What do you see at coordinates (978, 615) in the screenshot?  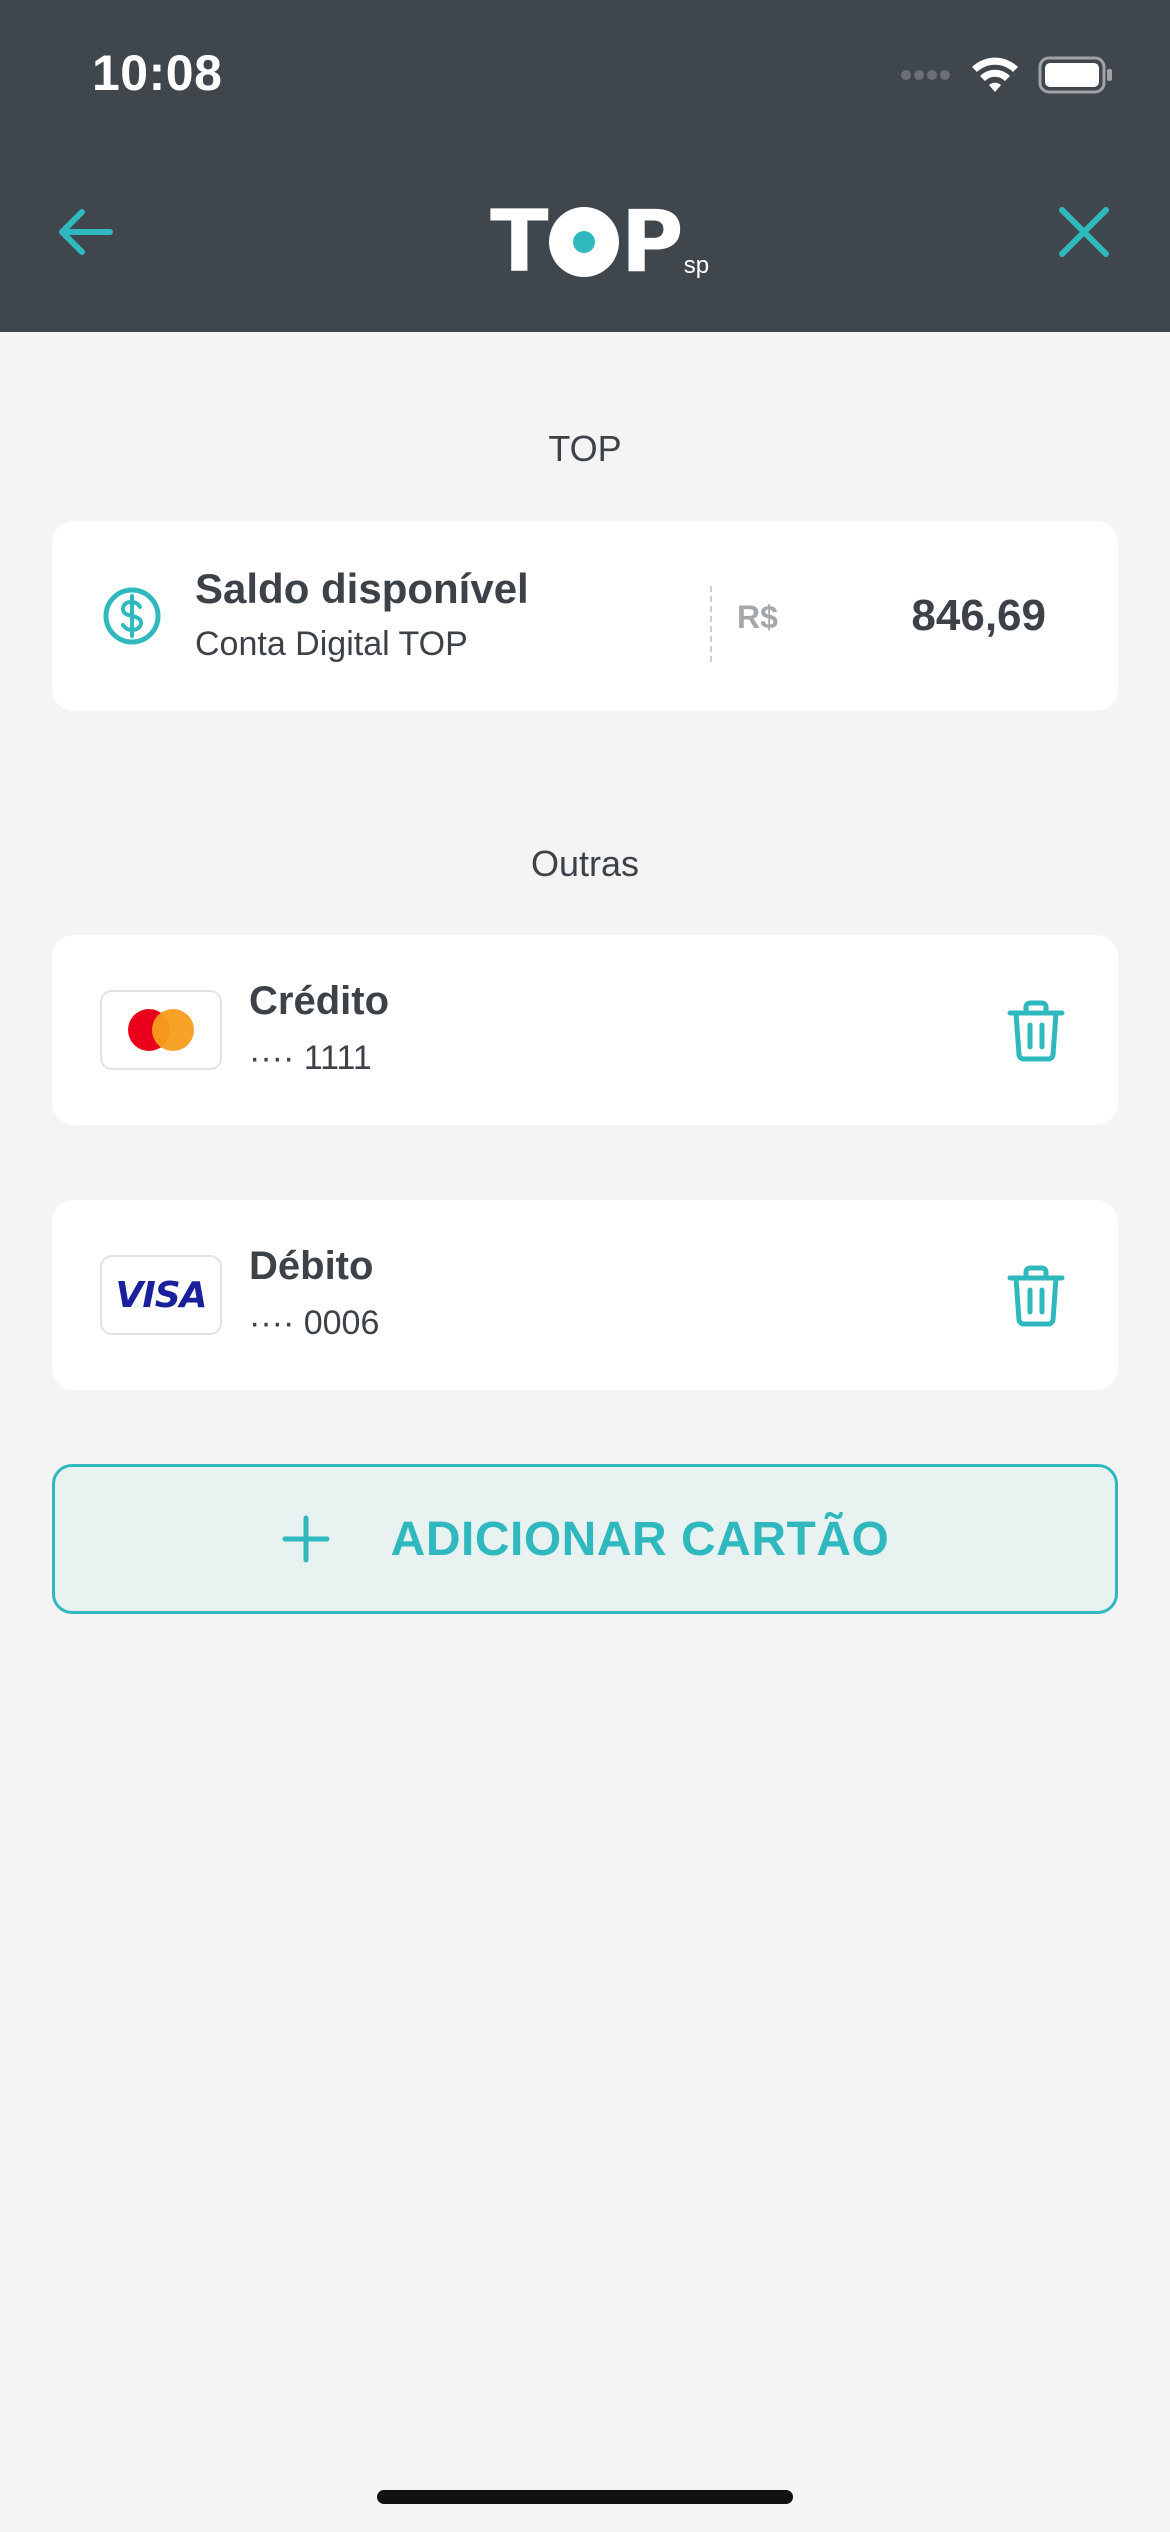 I see `balance-amount: 846,69` at bounding box center [978, 615].